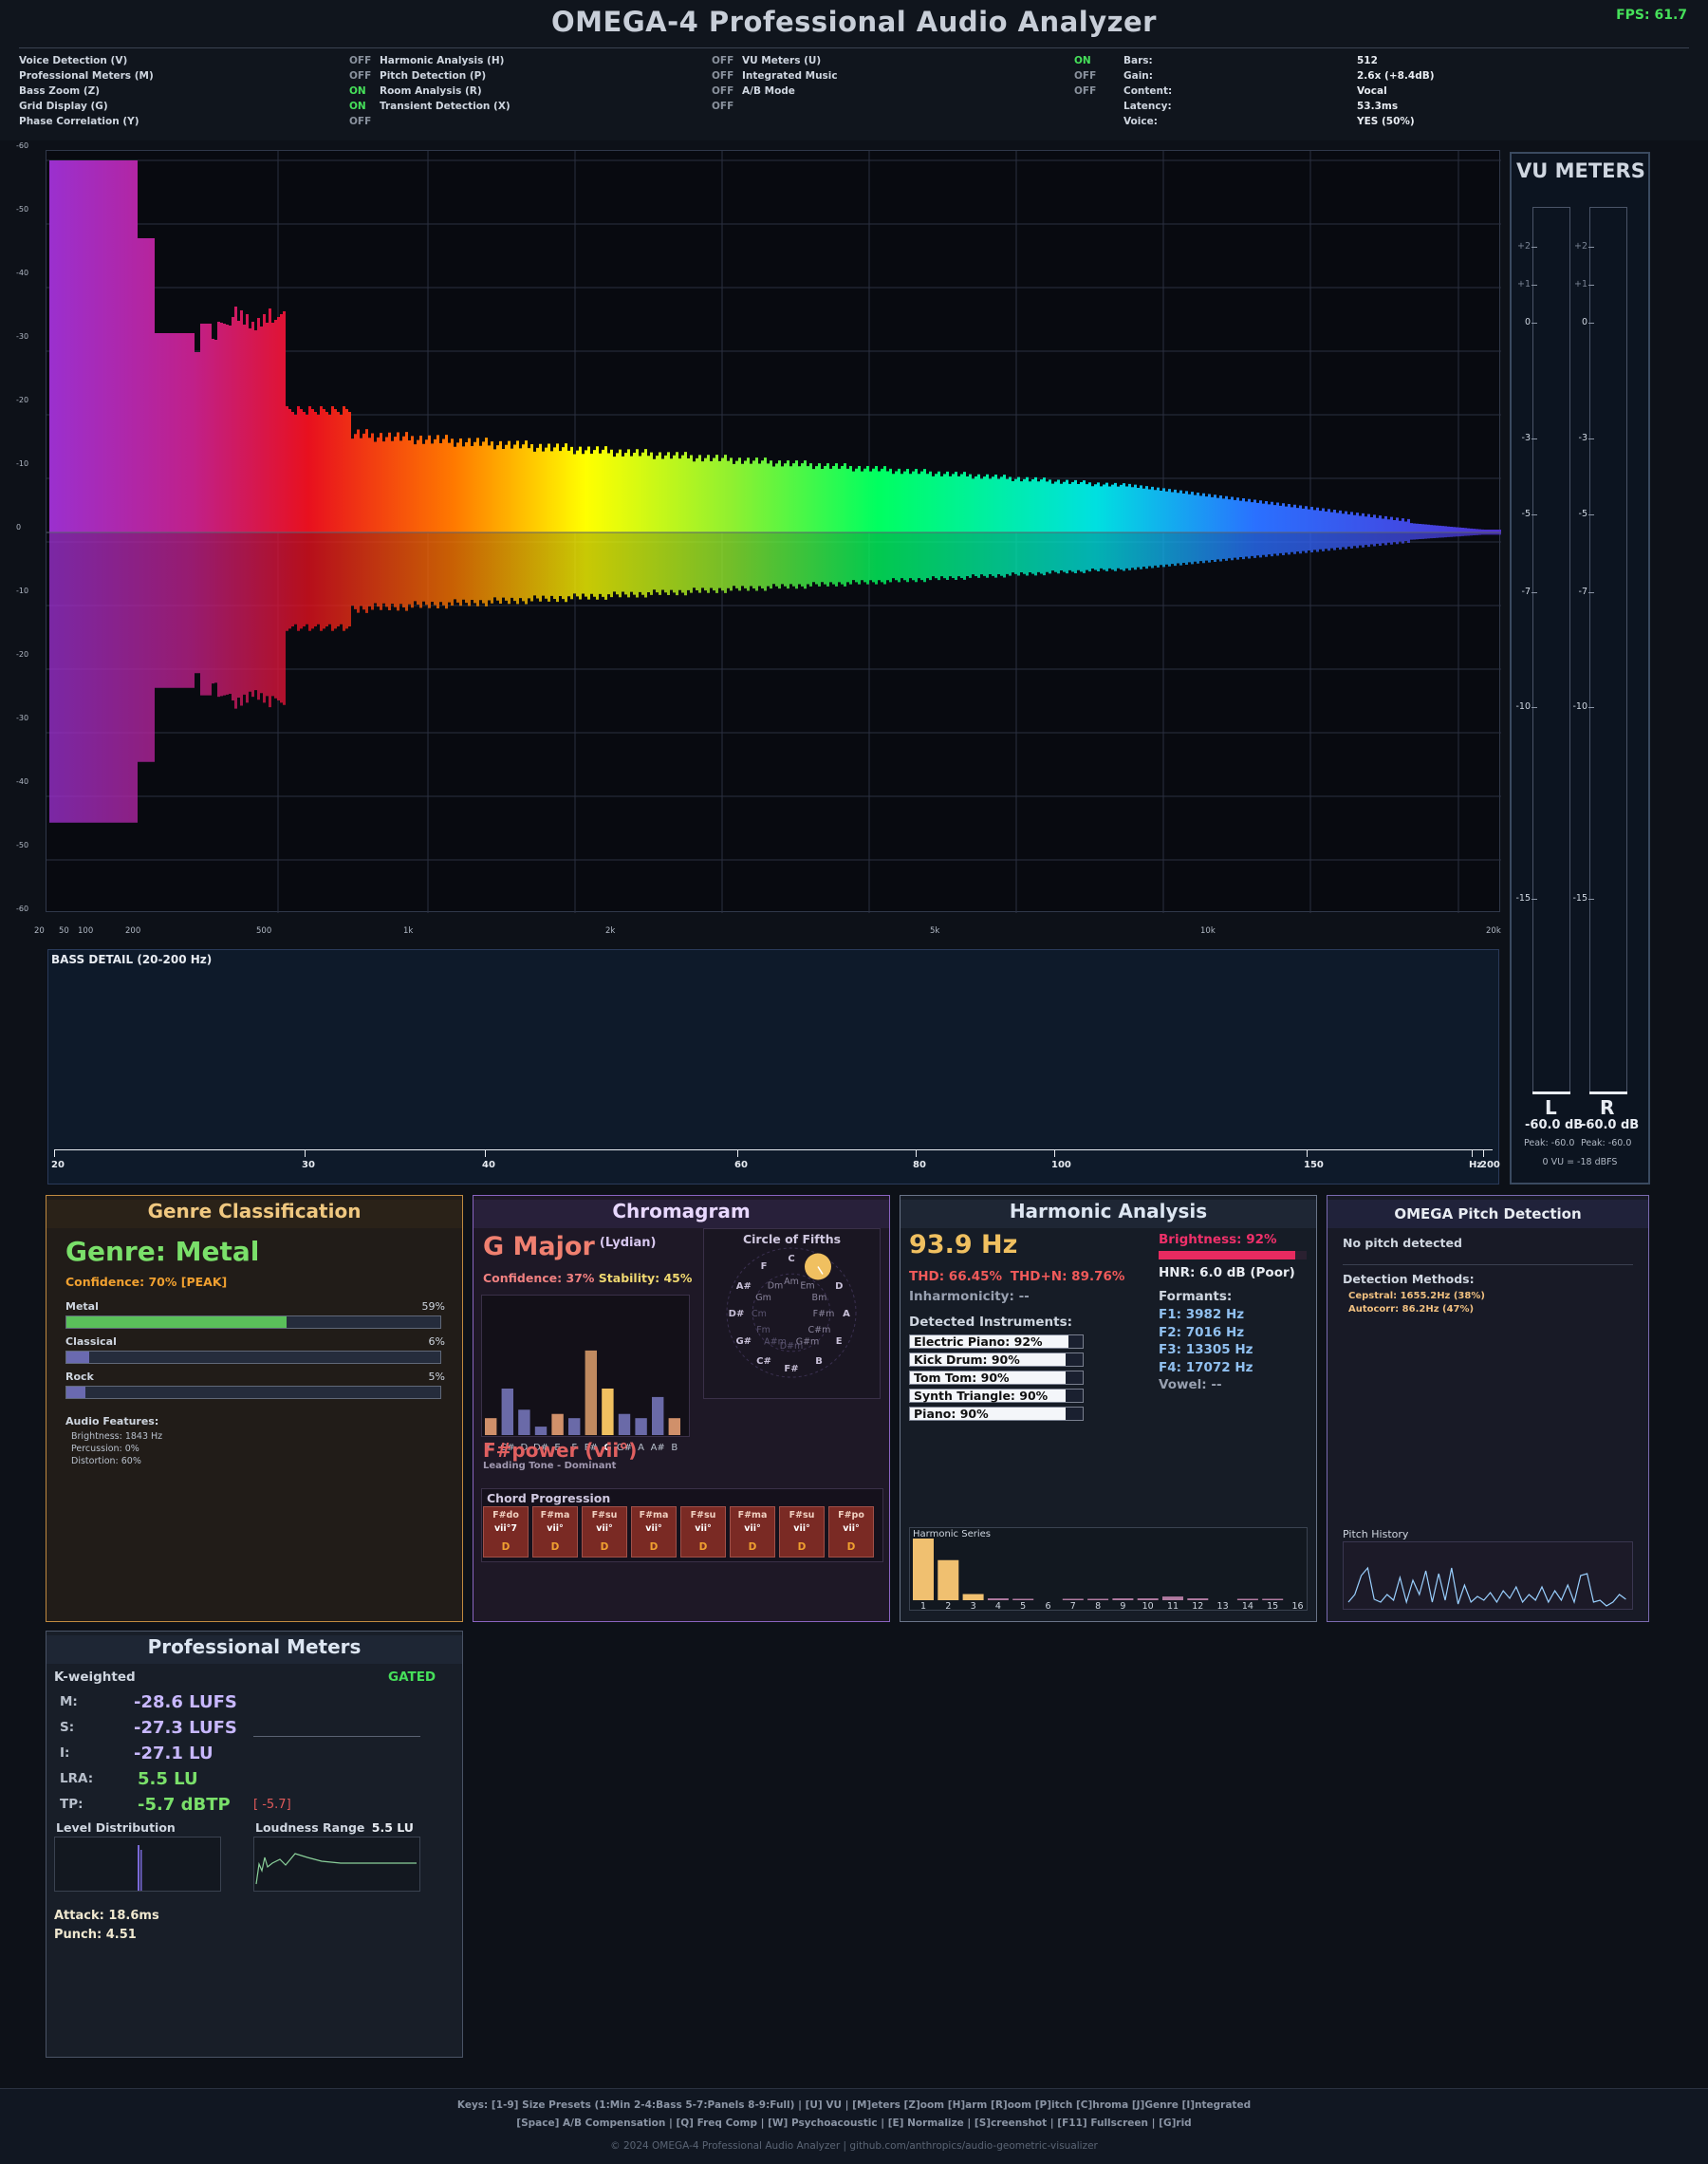  I want to click on spectrum-x-label: 2k, so click(610, 931).